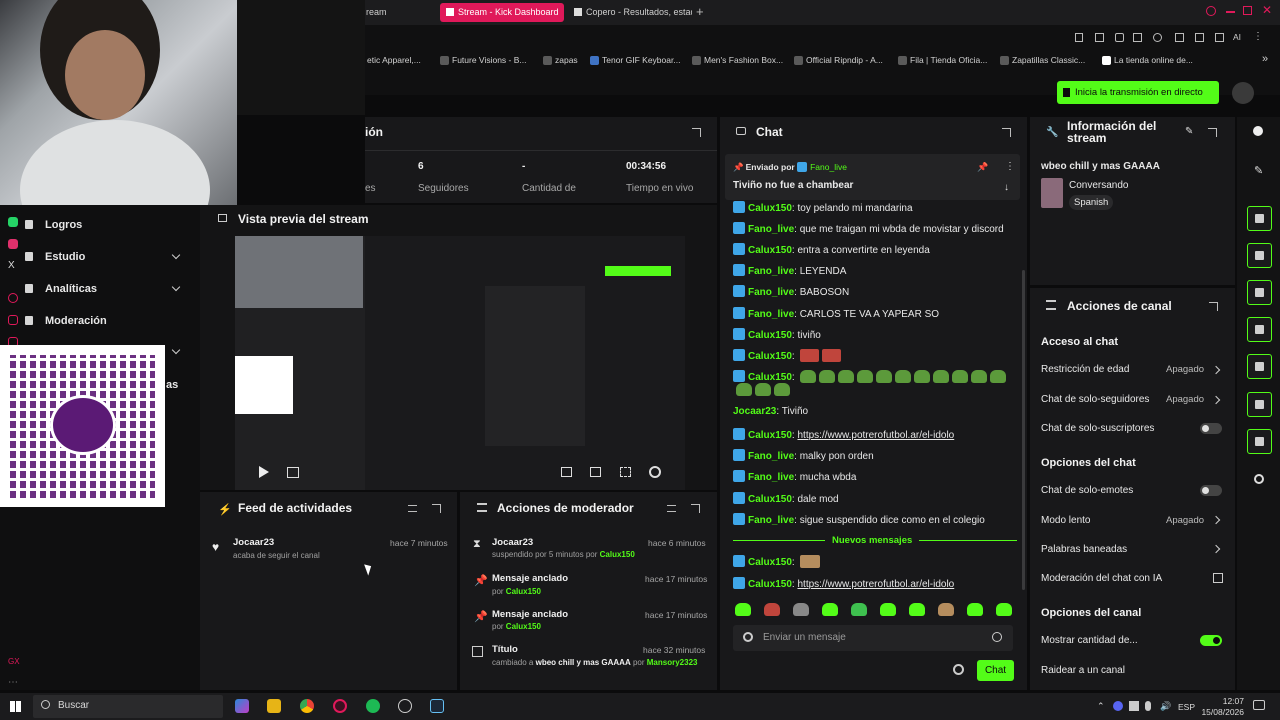  Describe the element at coordinates (982, 167) in the screenshot. I see `unpin-icon: 📌` at that location.